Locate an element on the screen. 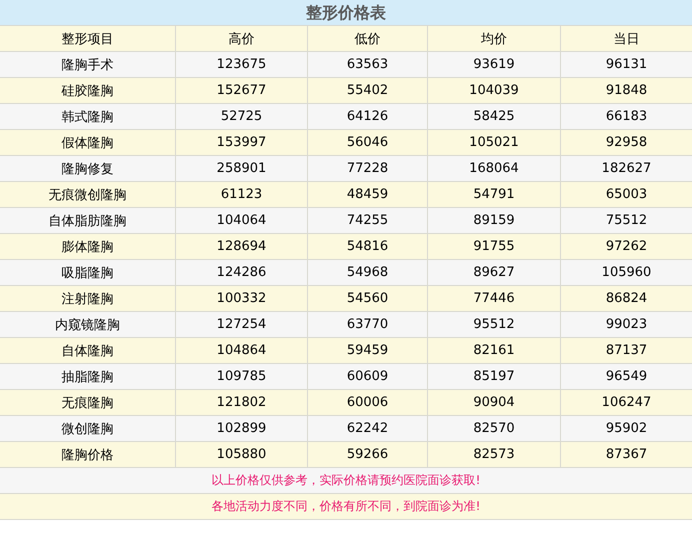  table-title: 整形价格表 is located at coordinates (346, 12).